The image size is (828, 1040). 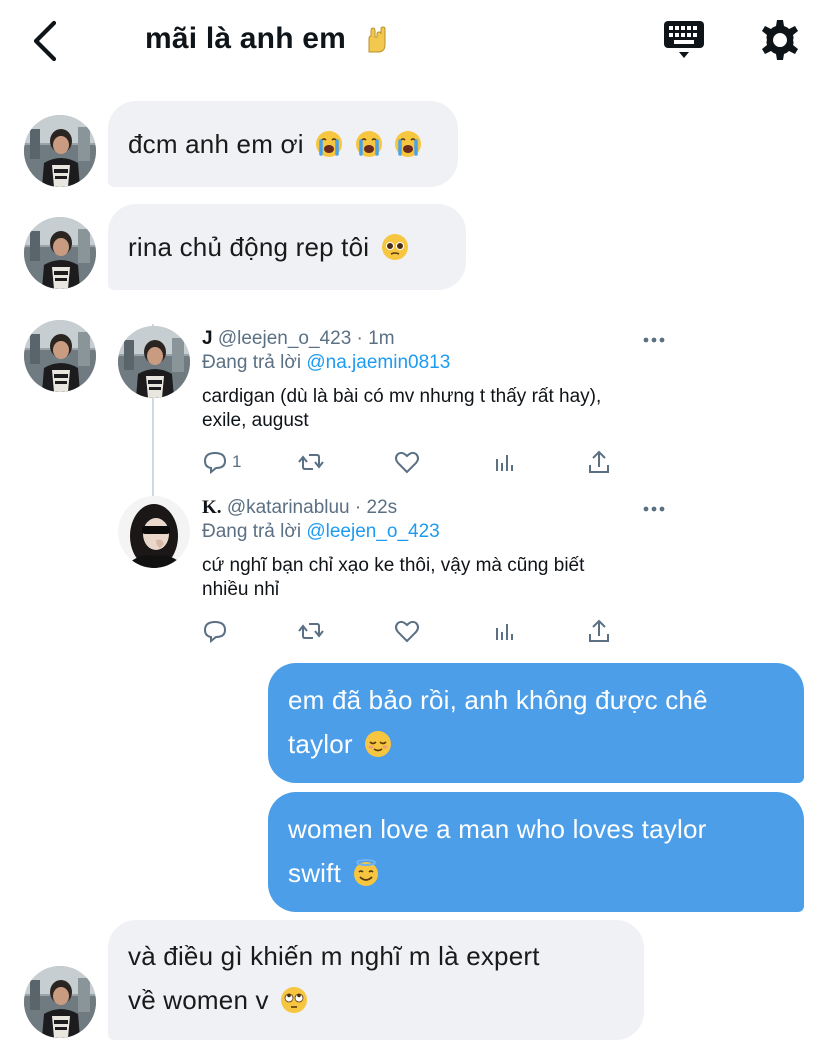 I want to click on tweet-reply-context: Đang trả lời @na.jaemin0813, so click(x=326, y=363).